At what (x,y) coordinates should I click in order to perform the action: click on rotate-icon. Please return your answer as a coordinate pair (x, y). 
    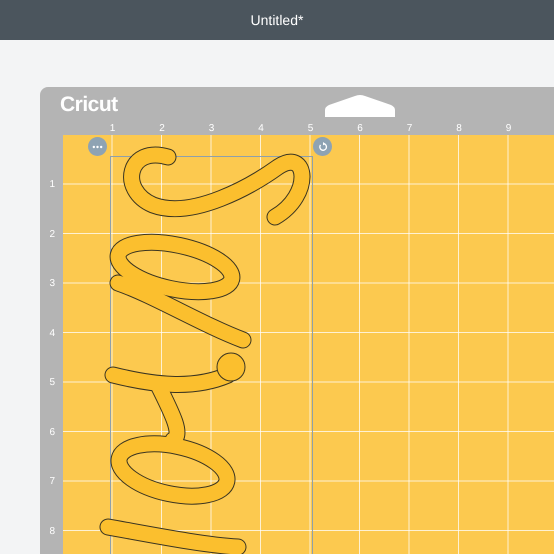
    Looking at the image, I should click on (323, 147).